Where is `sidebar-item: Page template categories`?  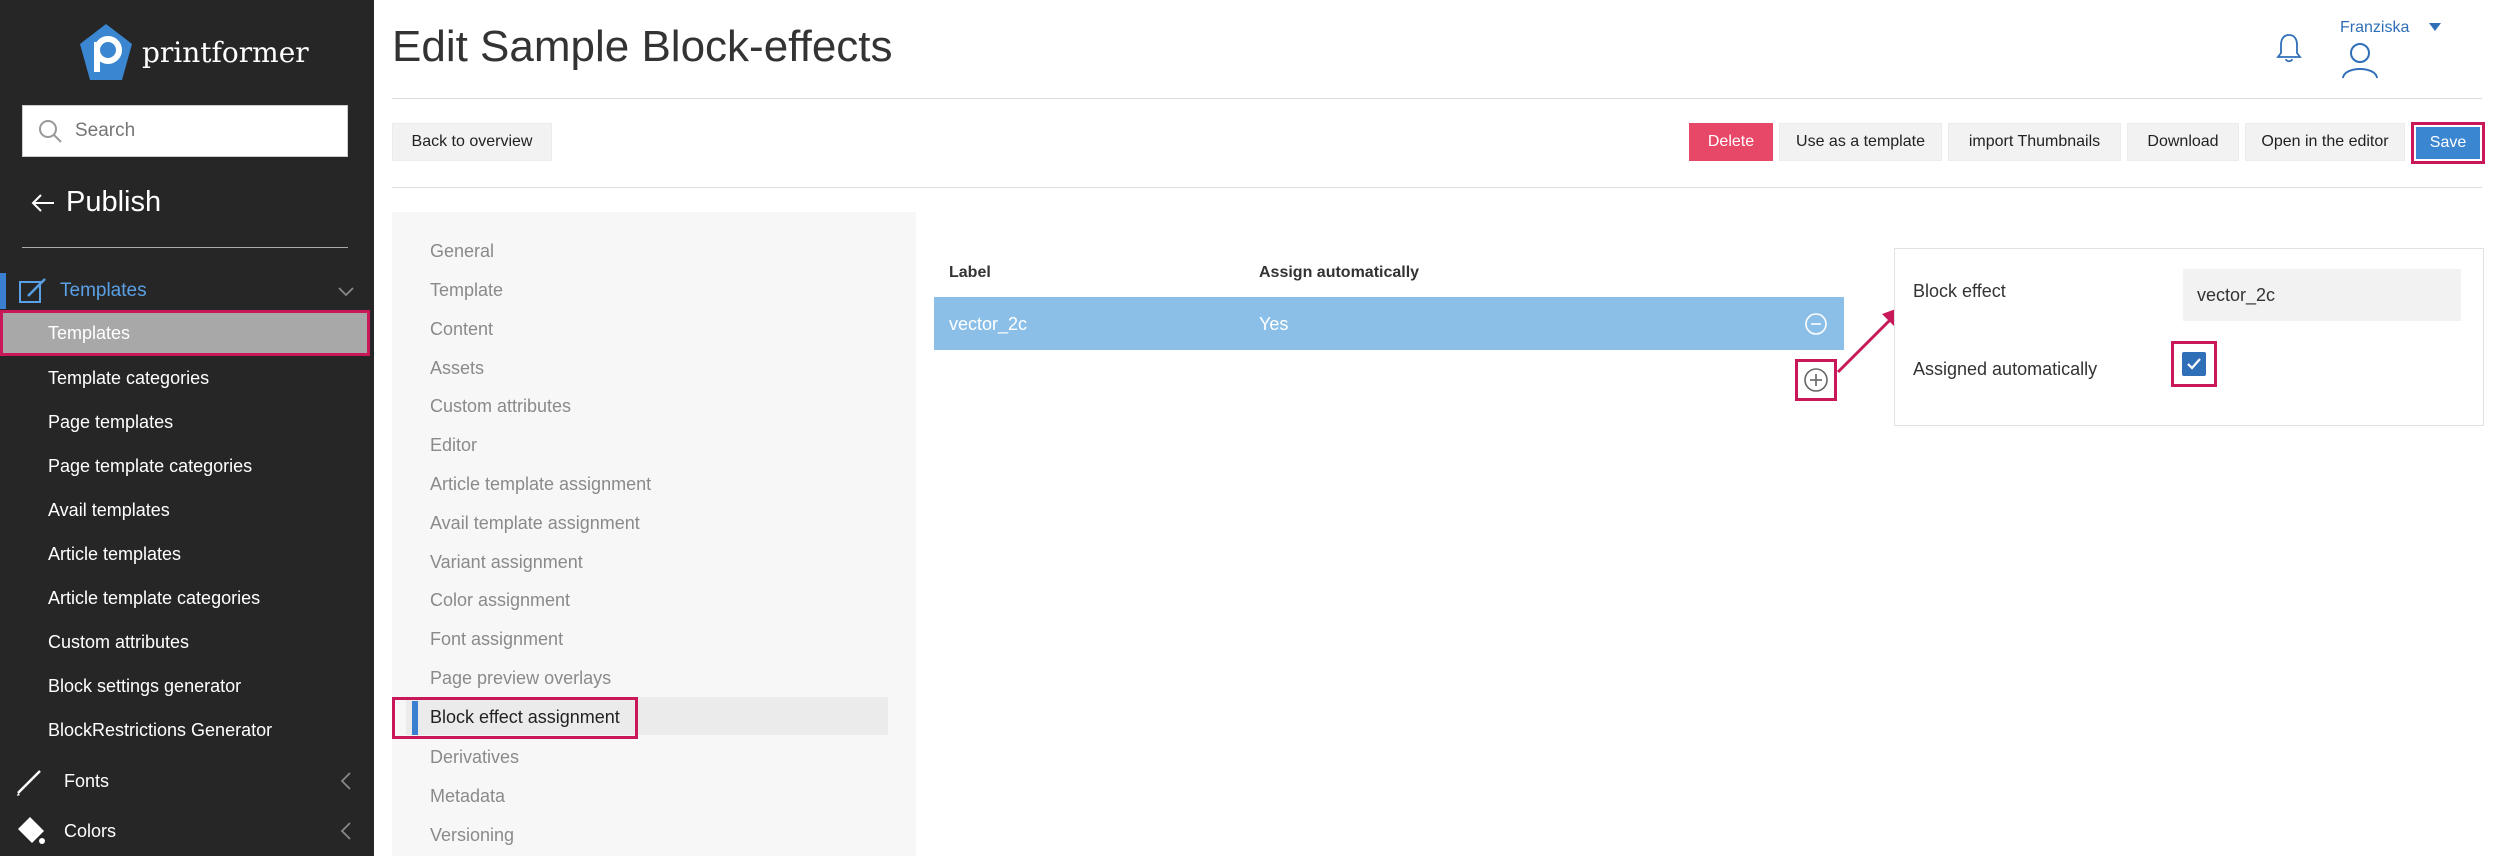 sidebar-item: Page template categories is located at coordinates (160, 466).